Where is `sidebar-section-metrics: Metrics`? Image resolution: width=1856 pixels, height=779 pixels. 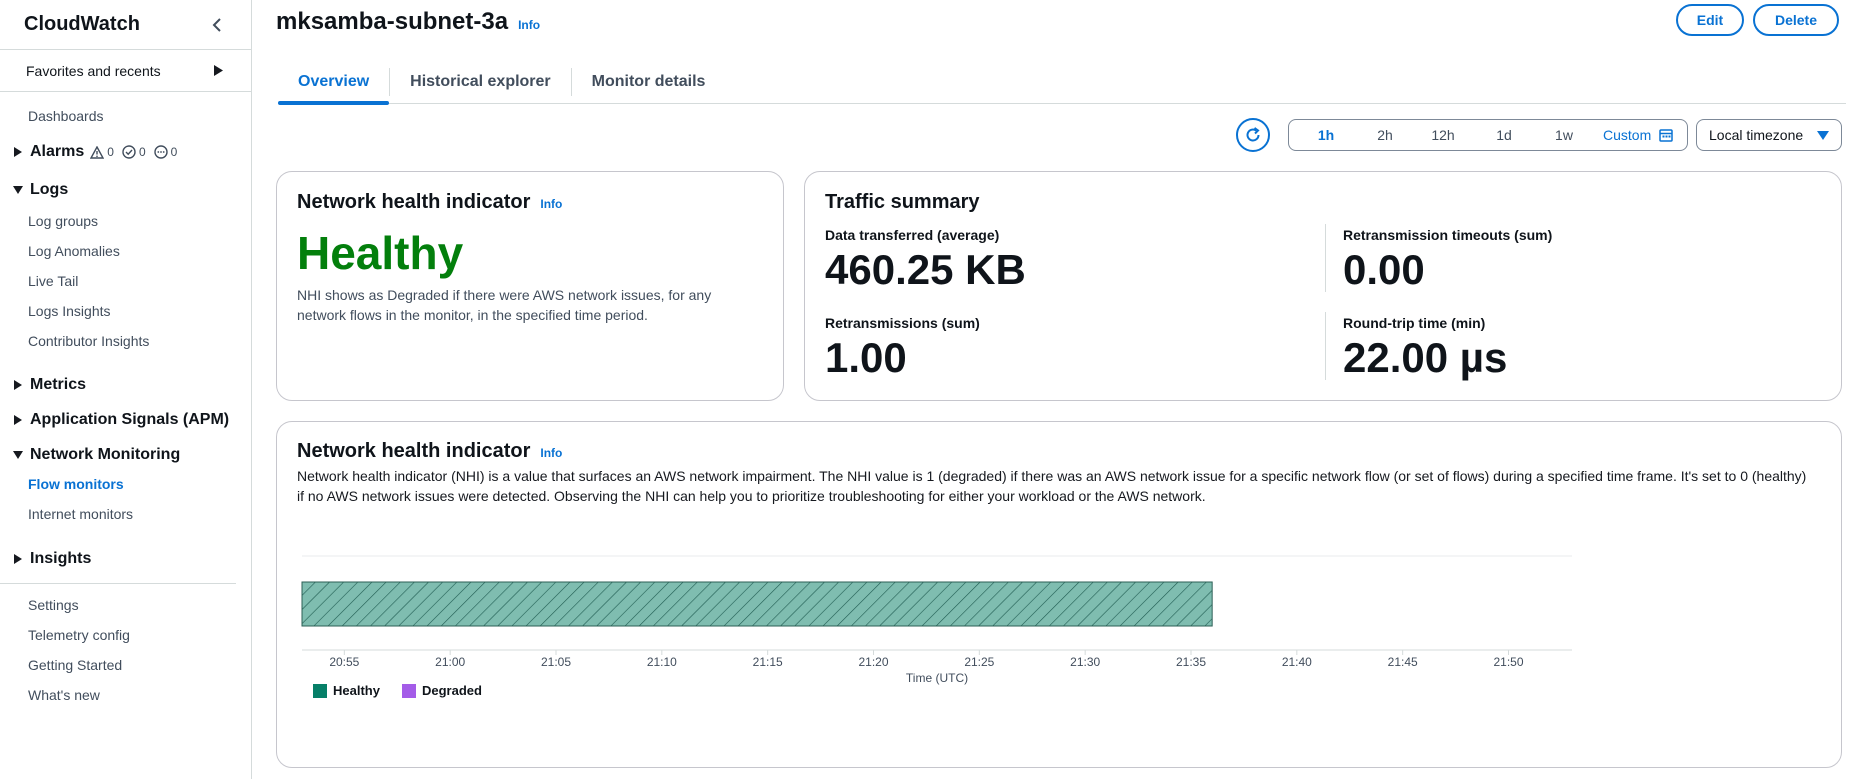 sidebar-section-metrics: Metrics is located at coordinates (49, 385).